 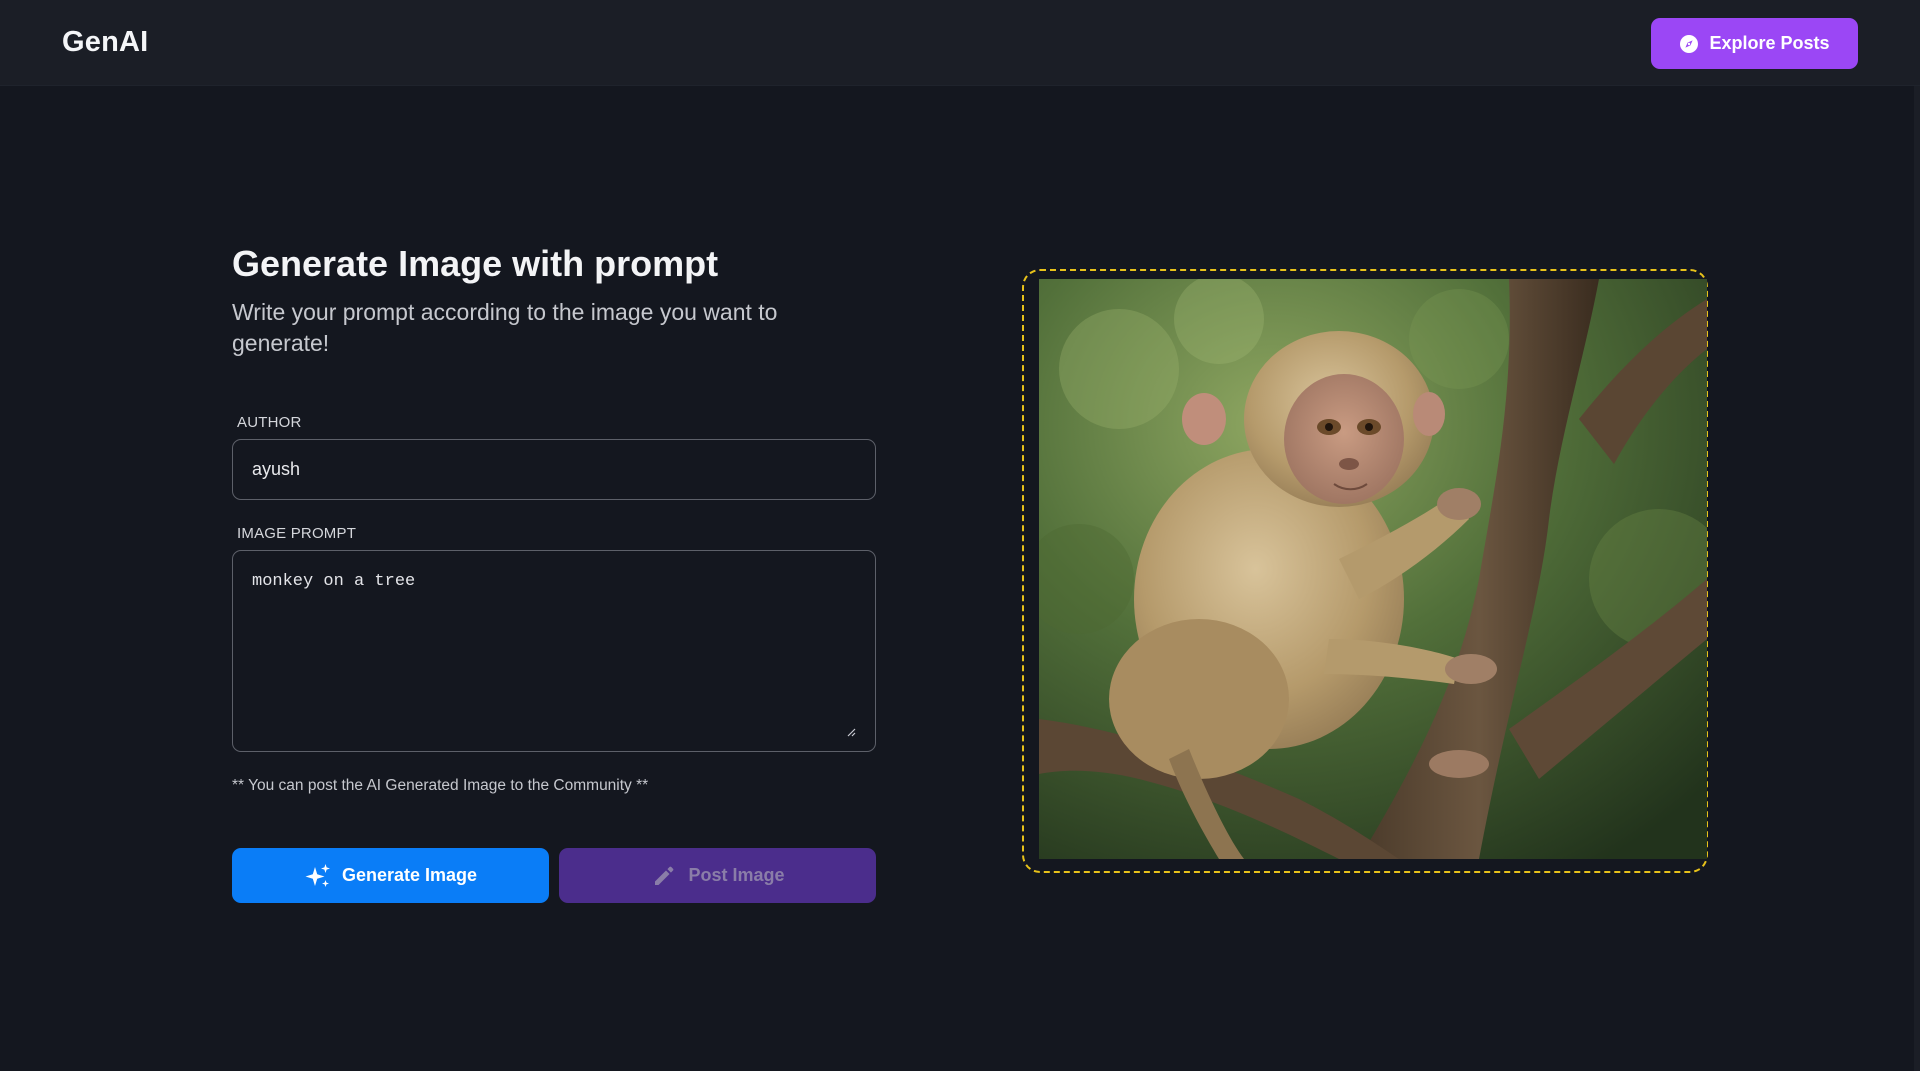 I want to click on navbar: GenAI Explore Posts, so click(x=960, y=43).